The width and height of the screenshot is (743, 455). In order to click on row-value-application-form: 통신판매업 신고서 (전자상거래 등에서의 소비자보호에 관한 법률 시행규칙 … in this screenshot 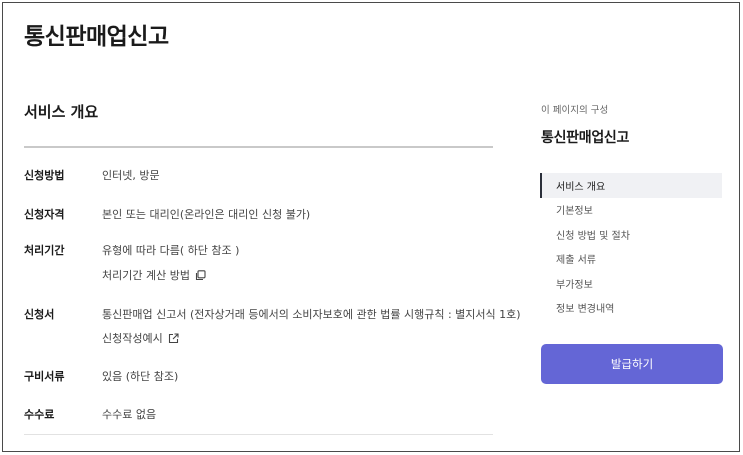, I will do `click(311, 314)`.